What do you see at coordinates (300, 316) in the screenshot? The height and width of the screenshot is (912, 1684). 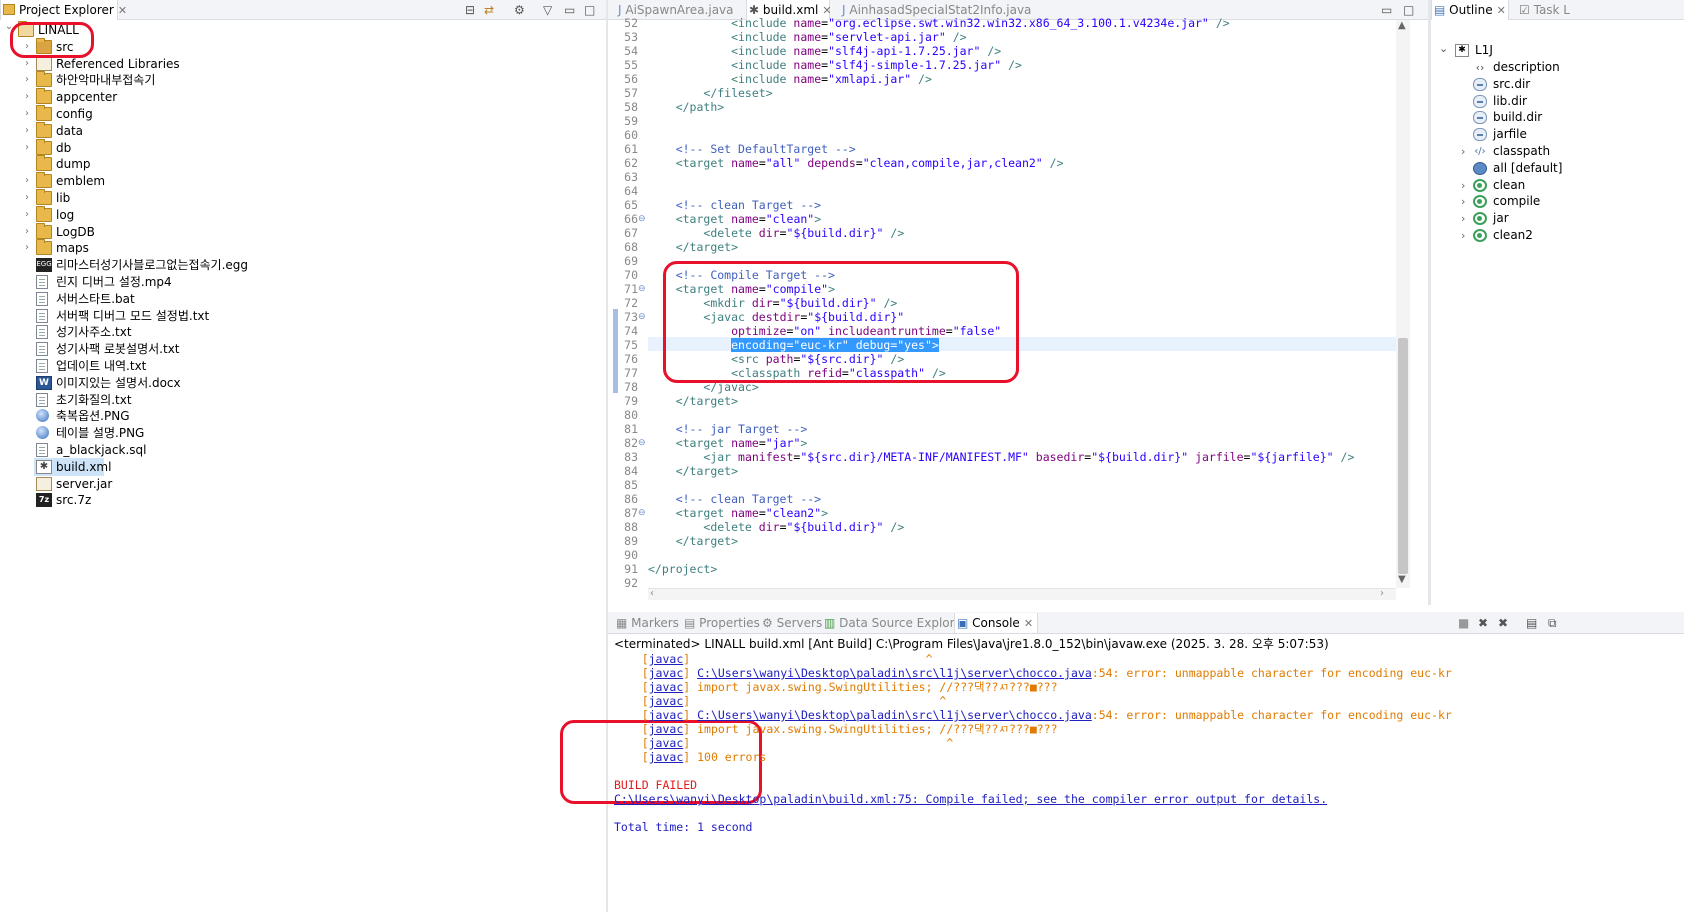 I see `tree-item: 서버팩 디버그 모드 설정법.txt` at bounding box center [300, 316].